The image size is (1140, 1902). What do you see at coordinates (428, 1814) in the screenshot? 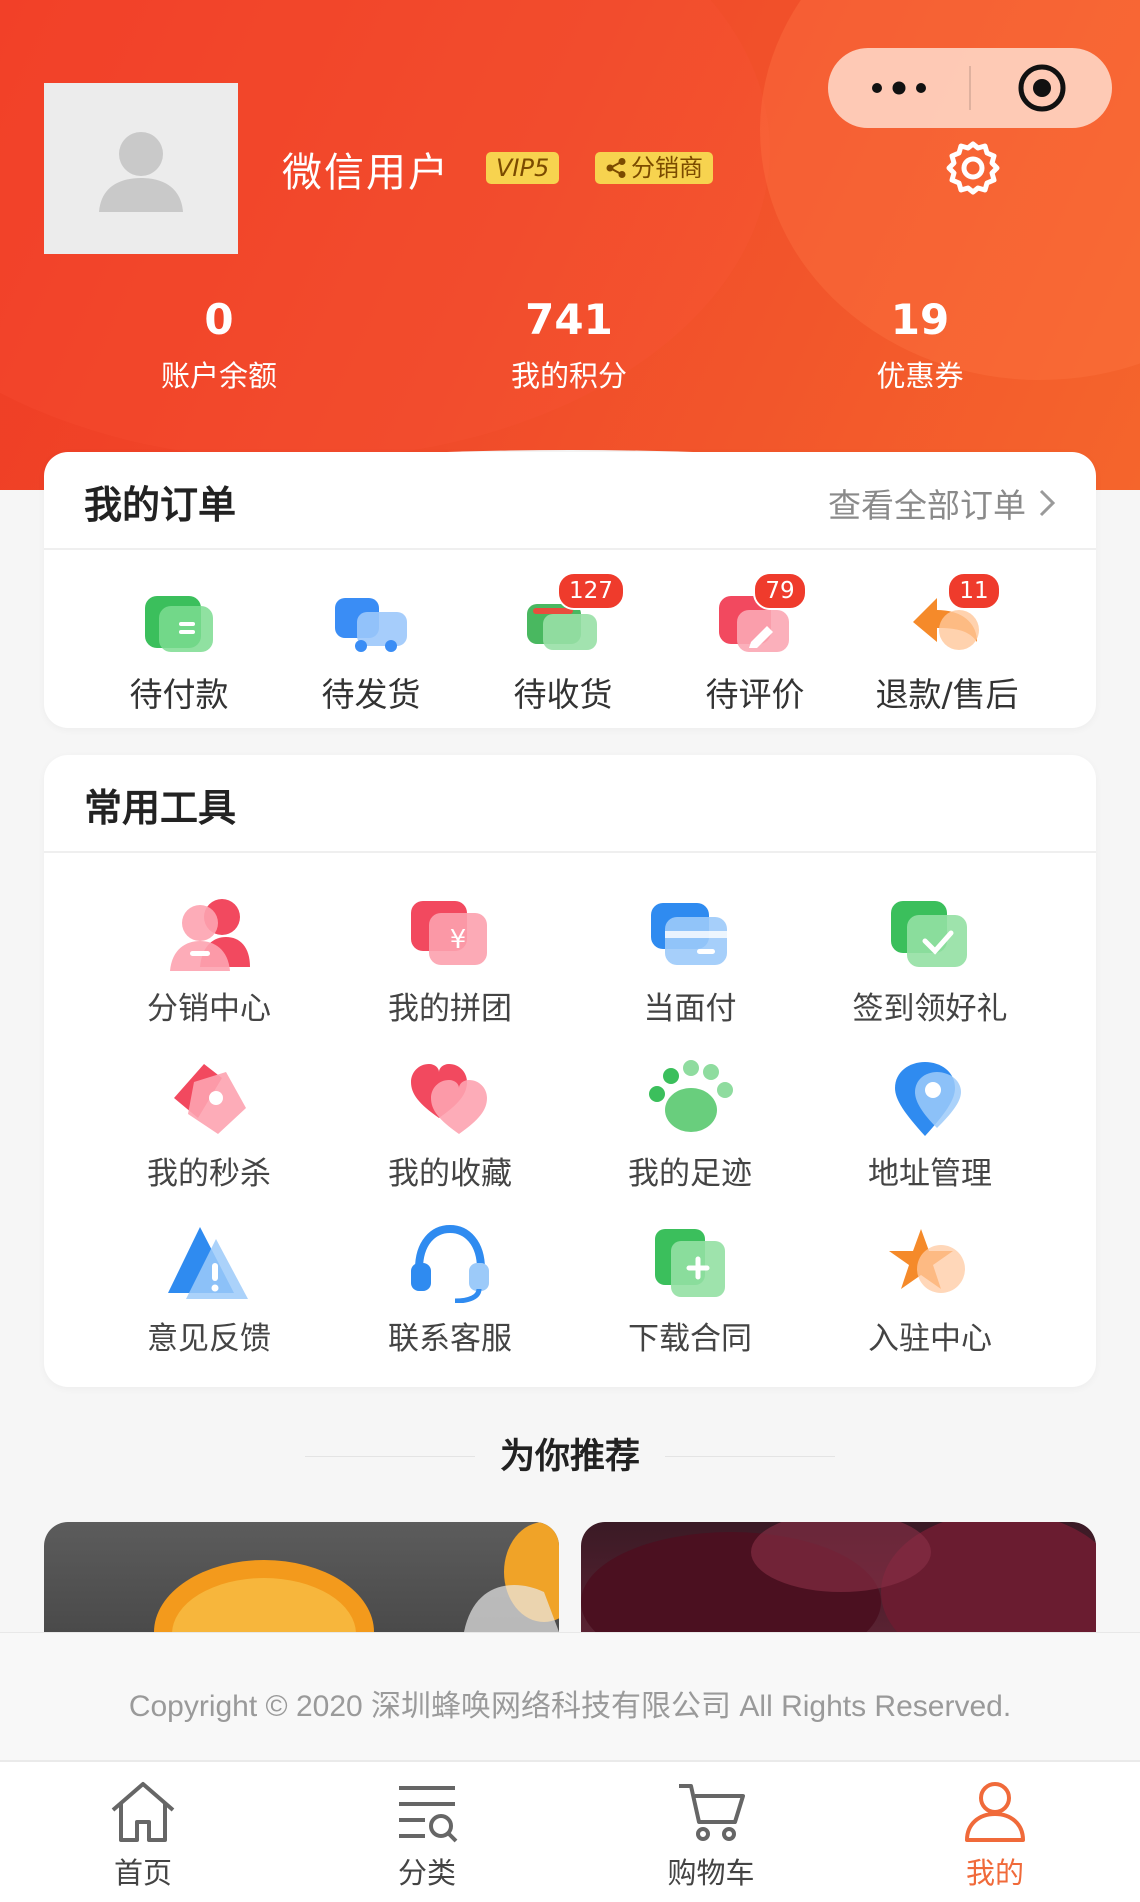
I see `category-icon` at bounding box center [428, 1814].